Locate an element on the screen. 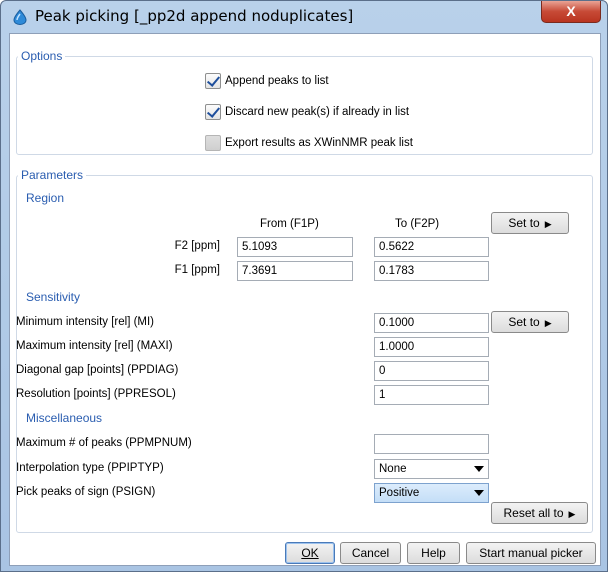 The width and height of the screenshot is (608, 572). region-set-to-label: Set to is located at coordinates (524, 223).